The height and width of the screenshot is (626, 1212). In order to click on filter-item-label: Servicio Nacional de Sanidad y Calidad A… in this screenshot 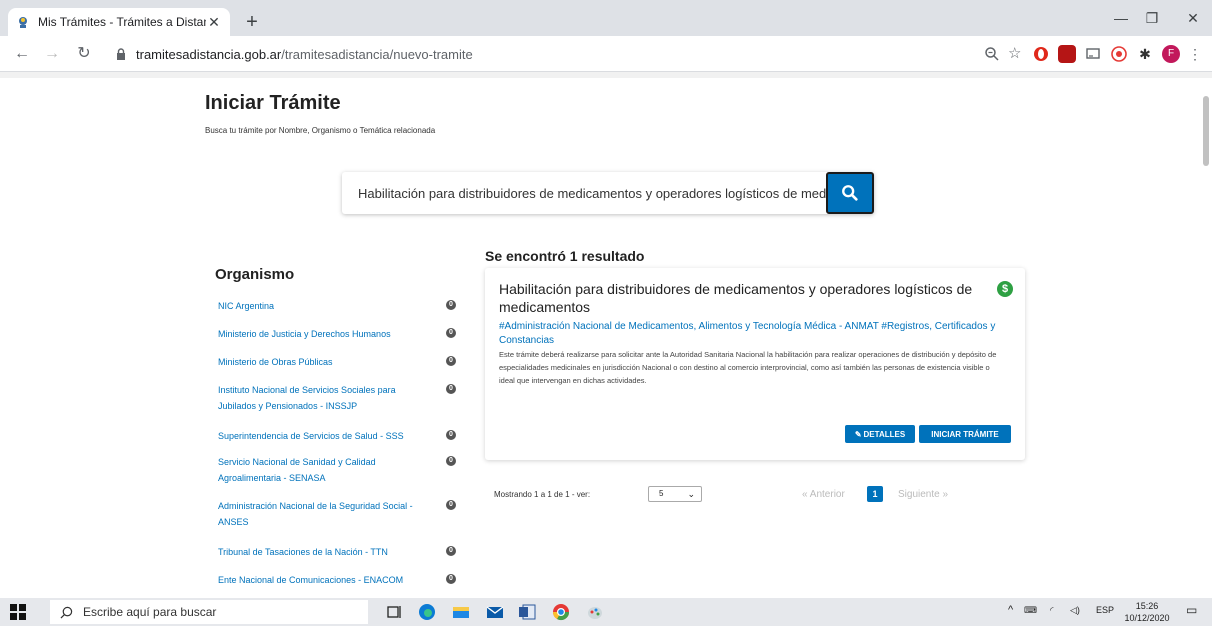, I will do `click(327, 470)`.